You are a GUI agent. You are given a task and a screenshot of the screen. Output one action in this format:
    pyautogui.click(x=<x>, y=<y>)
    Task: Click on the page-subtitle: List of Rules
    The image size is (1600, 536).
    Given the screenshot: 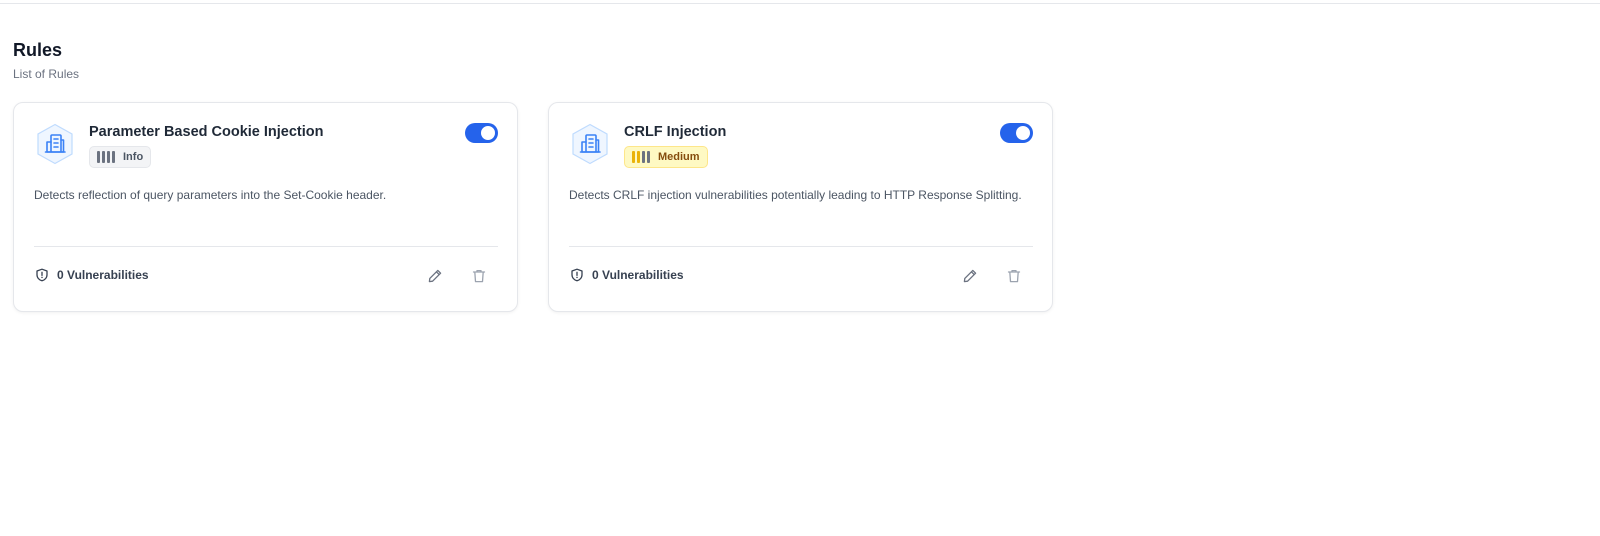 What is the action you would take?
    pyautogui.click(x=46, y=74)
    